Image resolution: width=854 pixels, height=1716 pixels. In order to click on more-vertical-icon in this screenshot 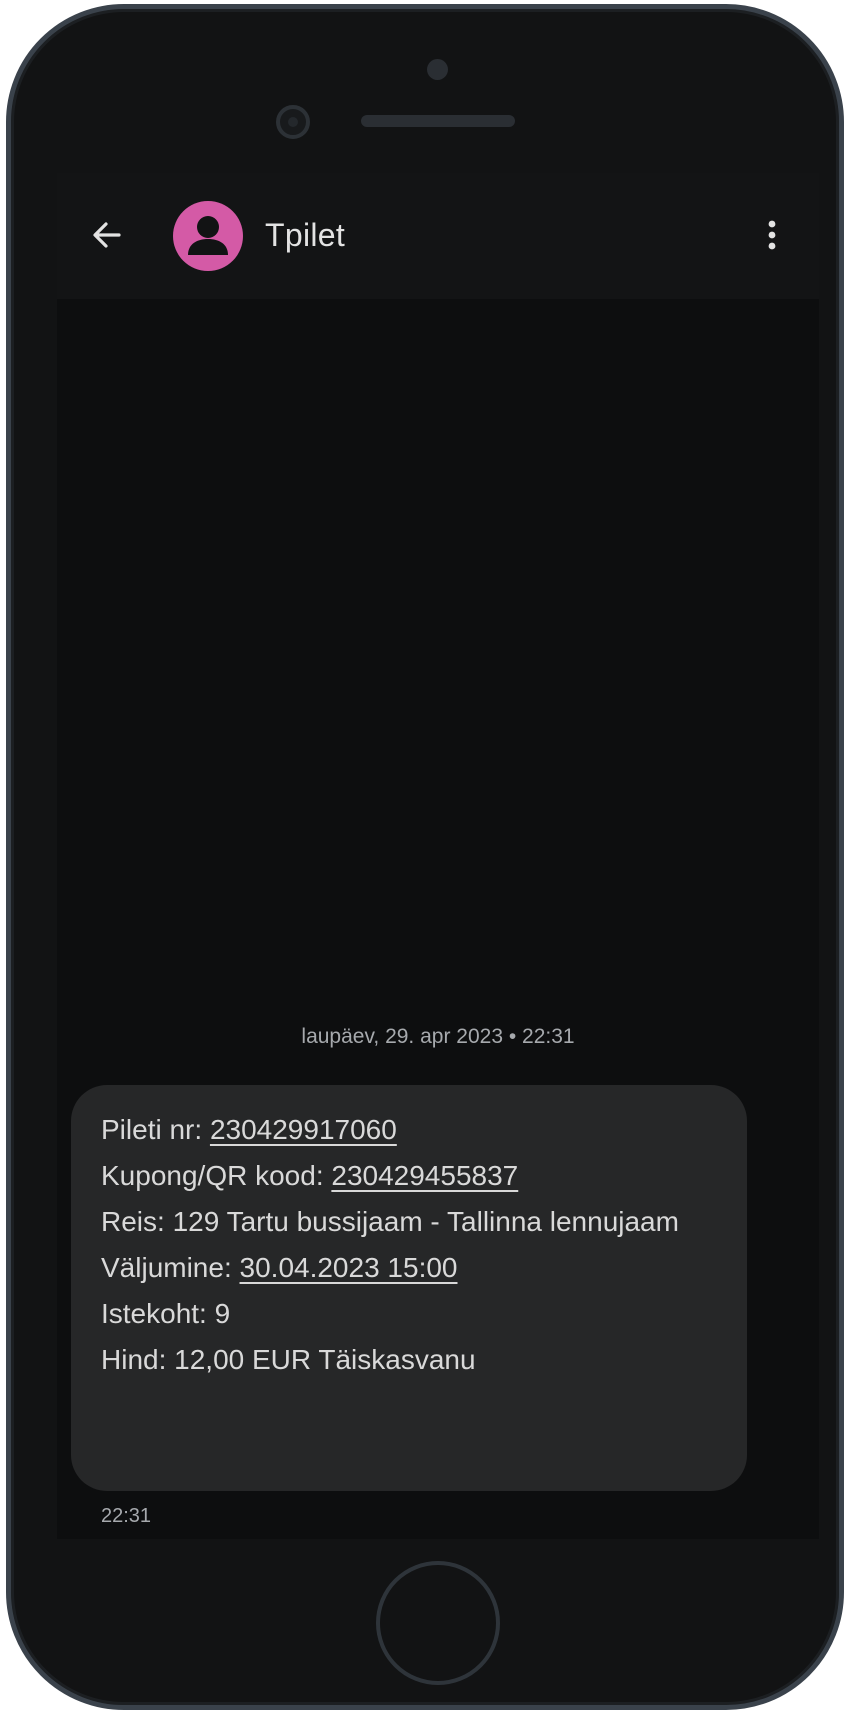, I will do `click(772, 235)`.